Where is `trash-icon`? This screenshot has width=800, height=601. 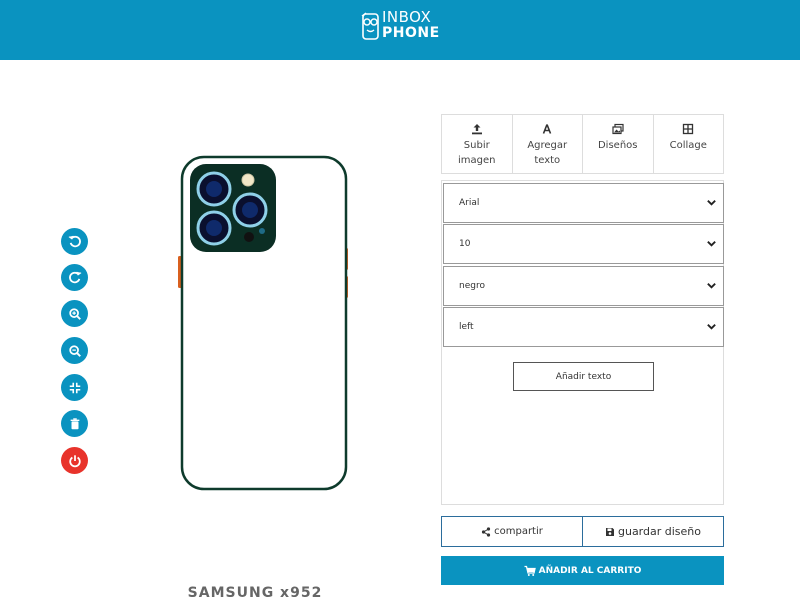
trash-icon is located at coordinates (74, 423).